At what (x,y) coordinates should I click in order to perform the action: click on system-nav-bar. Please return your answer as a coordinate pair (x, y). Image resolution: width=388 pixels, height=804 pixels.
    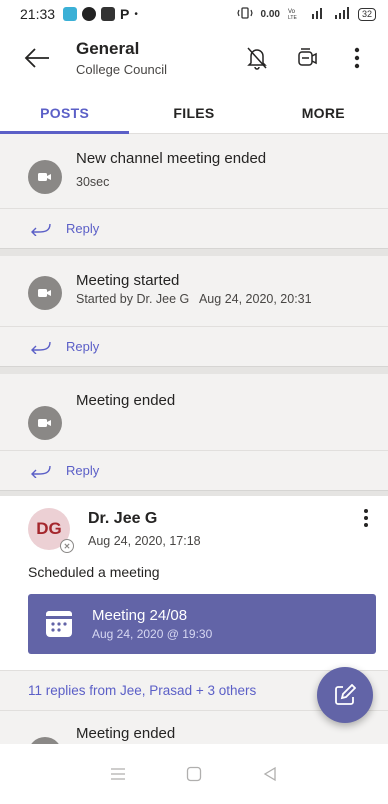
    Looking at the image, I should click on (194, 774).